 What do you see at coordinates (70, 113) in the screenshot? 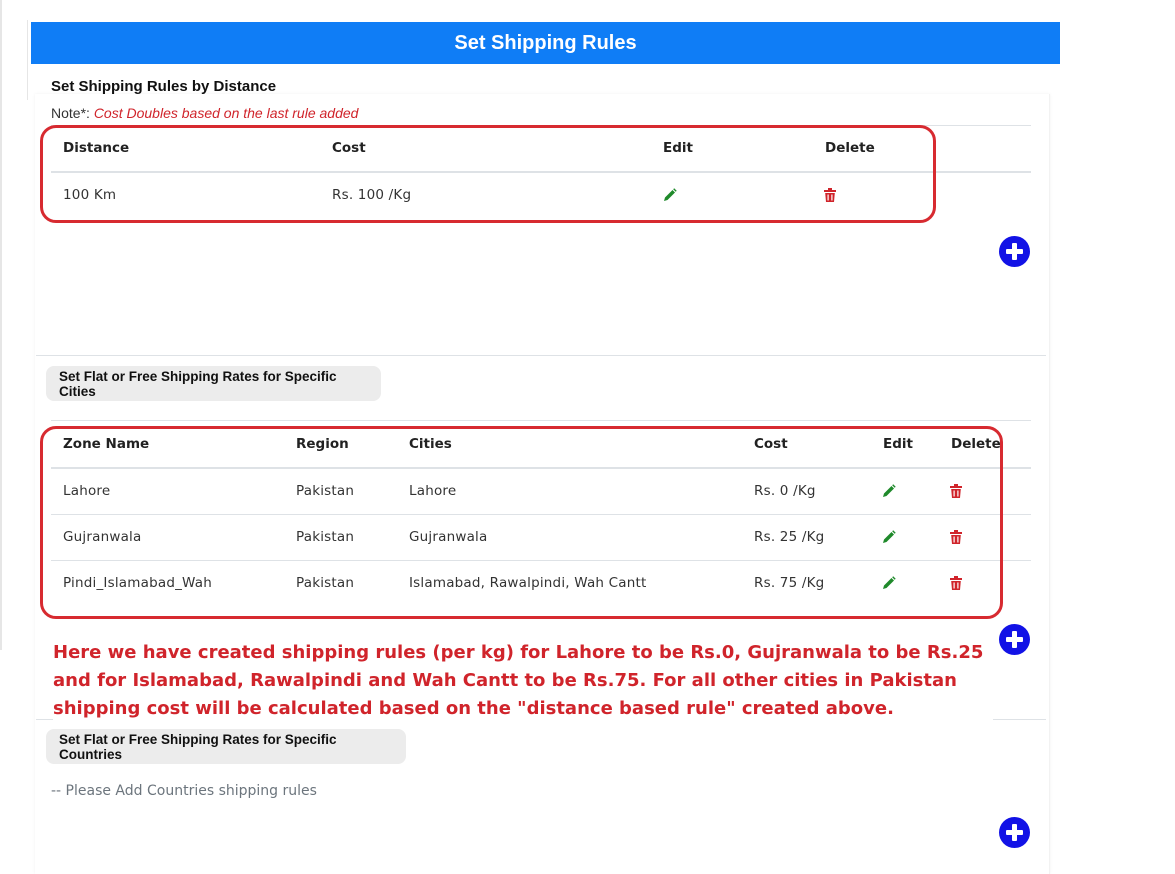
I see `note-label: Note*:` at bounding box center [70, 113].